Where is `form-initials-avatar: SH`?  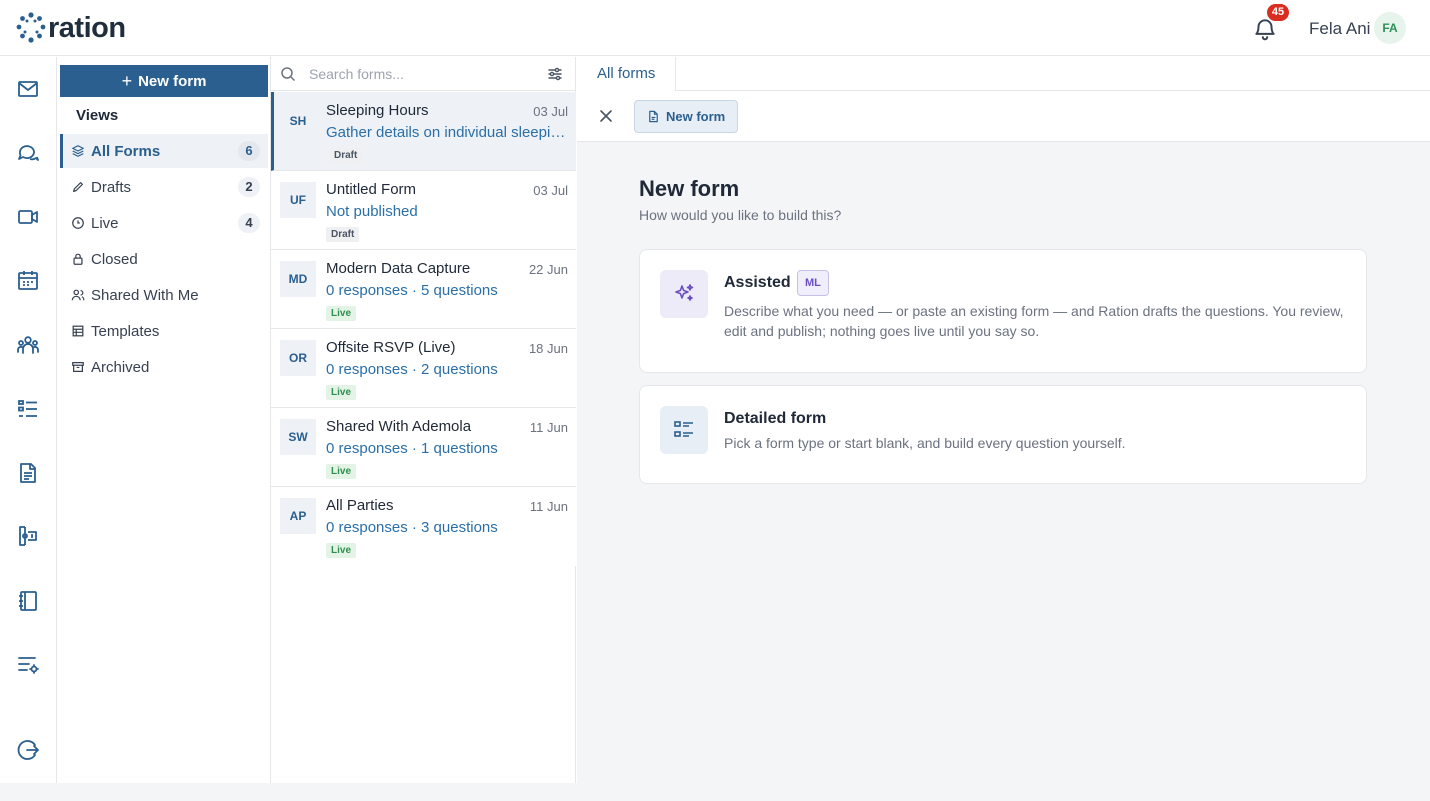 form-initials-avatar: SH is located at coordinates (298, 121).